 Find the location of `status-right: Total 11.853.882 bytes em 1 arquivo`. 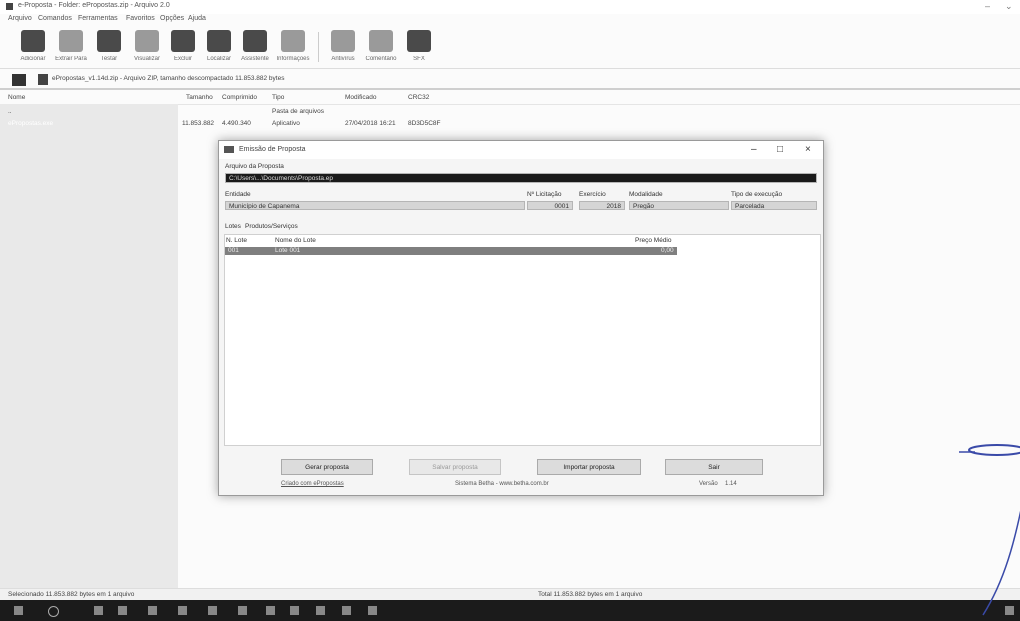

status-right: Total 11.853.882 bytes em 1 arquivo is located at coordinates (590, 594).